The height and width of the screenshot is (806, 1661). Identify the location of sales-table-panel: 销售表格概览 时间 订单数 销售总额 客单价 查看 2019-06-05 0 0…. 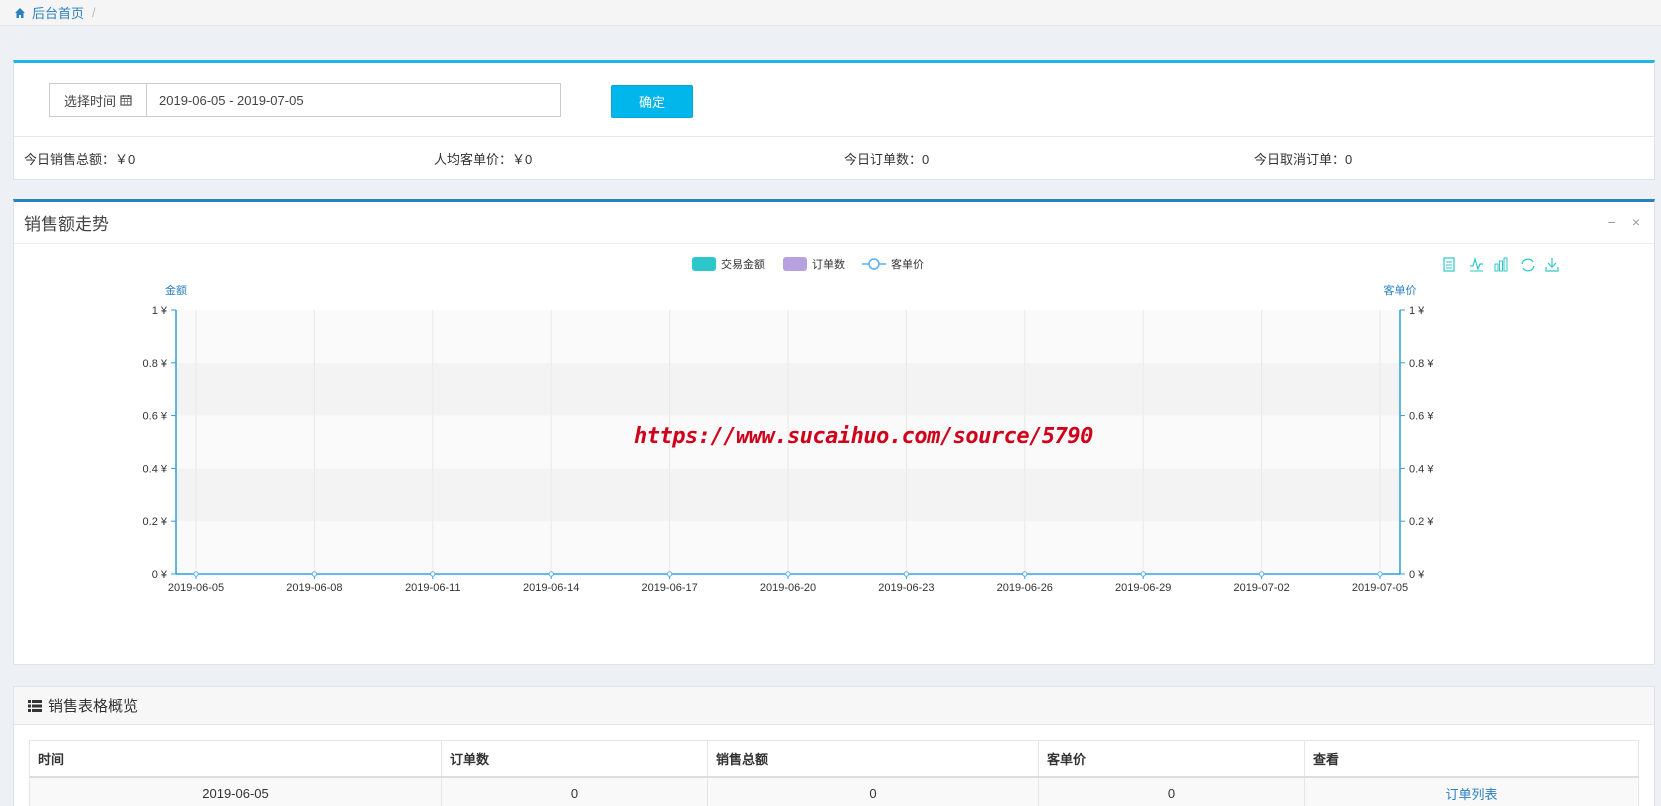
(834, 746).